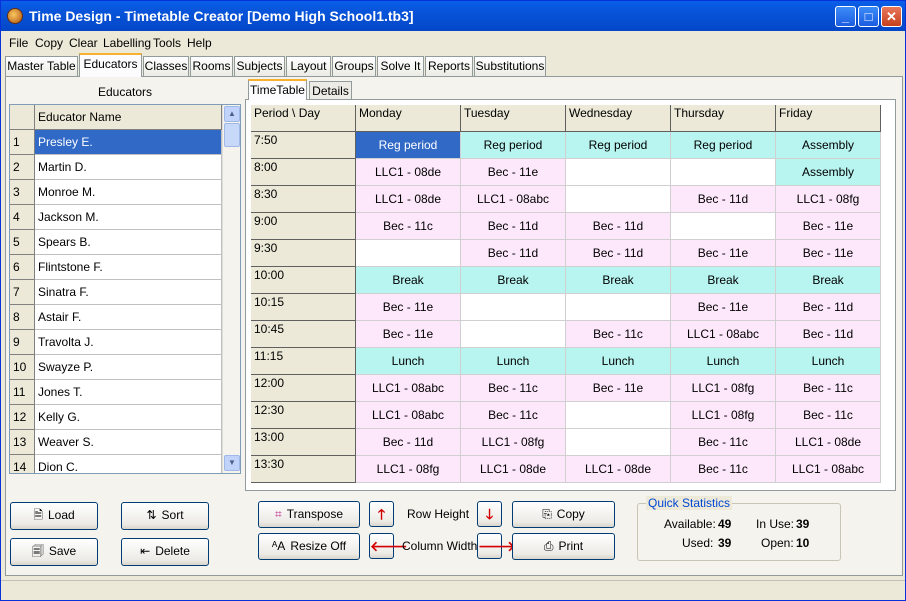 The height and width of the screenshot is (601, 906). I want to click on educator-row: Jackson M., so click(128, 217).